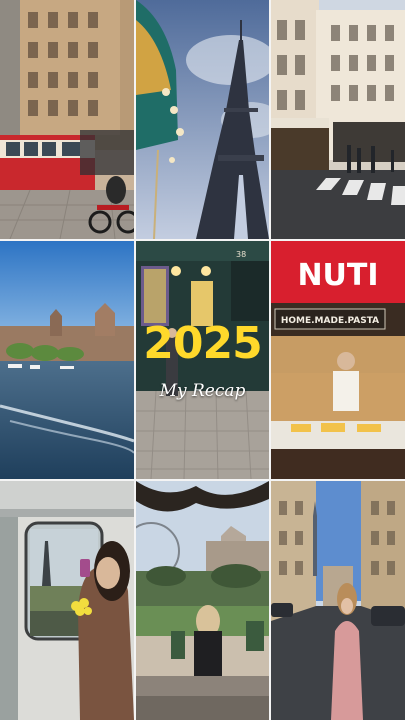 This screenshot has height=720, width=405. What do you see at coordinates (67, 360) in the screenshot?
I see `photo-river-waterfront` at bounding box center [67, 360].